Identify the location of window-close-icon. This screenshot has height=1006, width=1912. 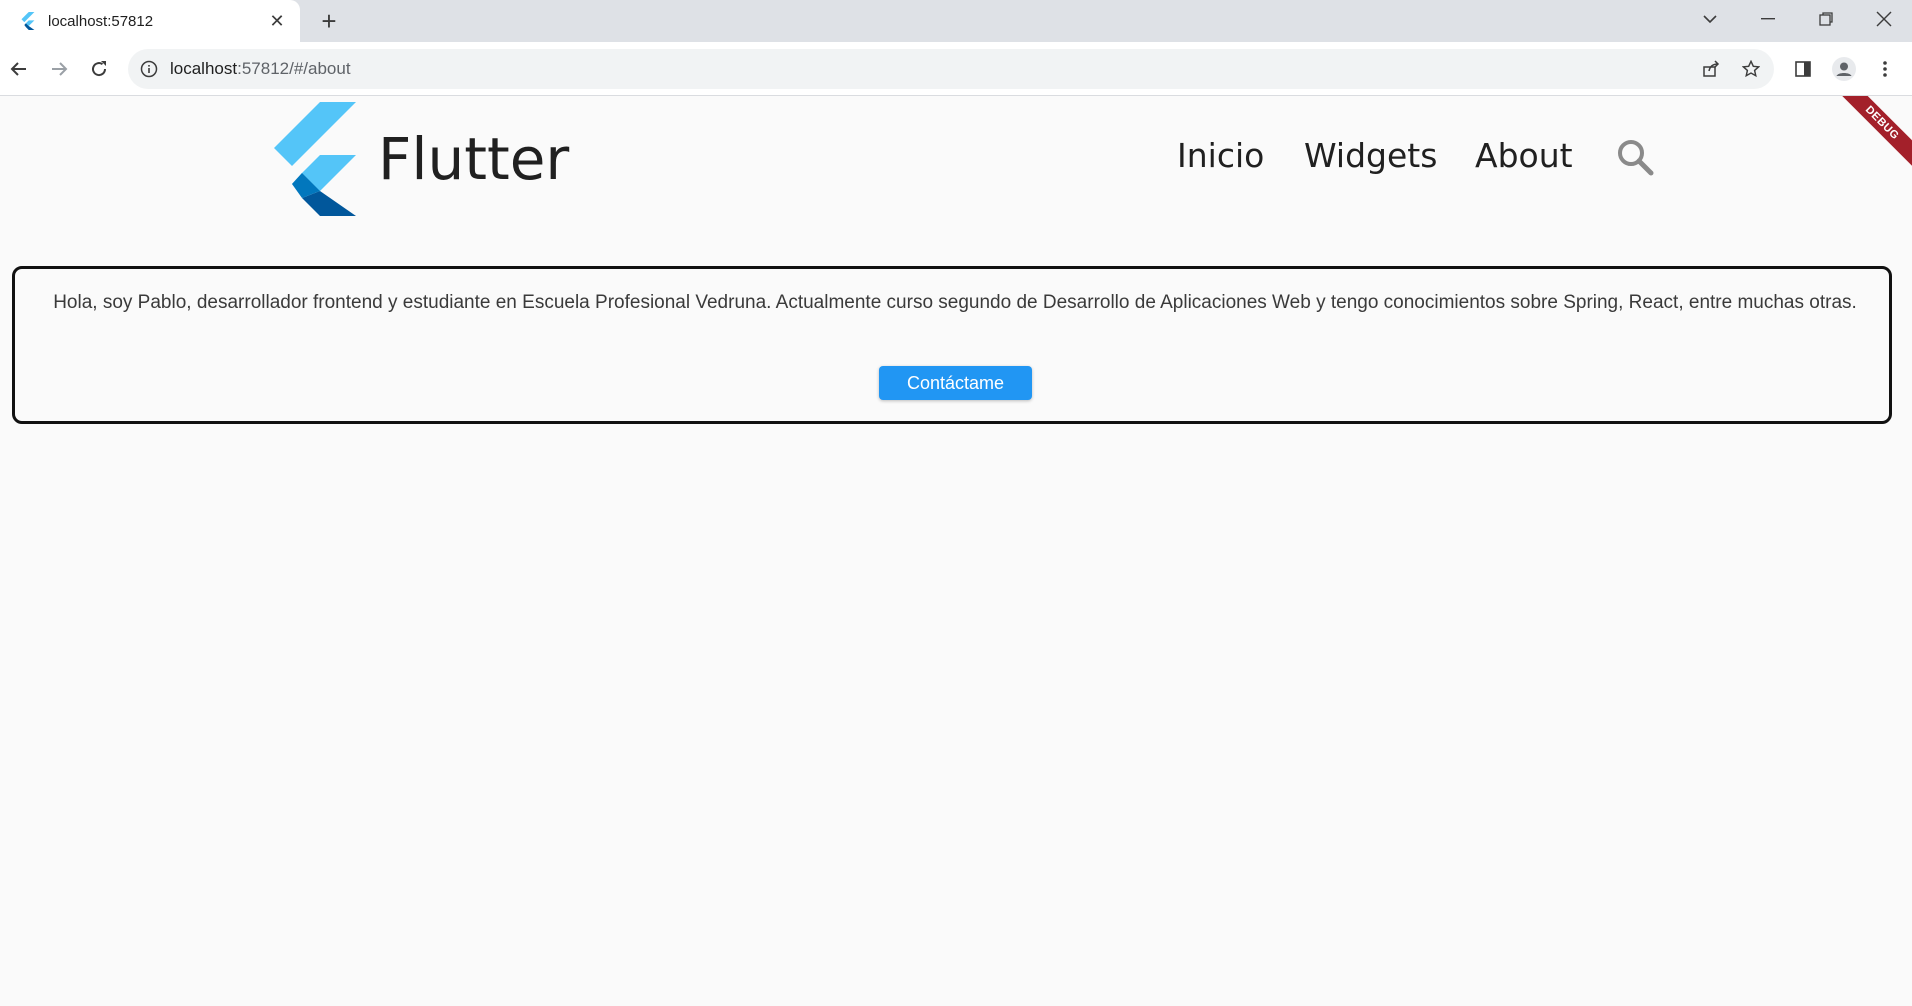
(1884, 19).